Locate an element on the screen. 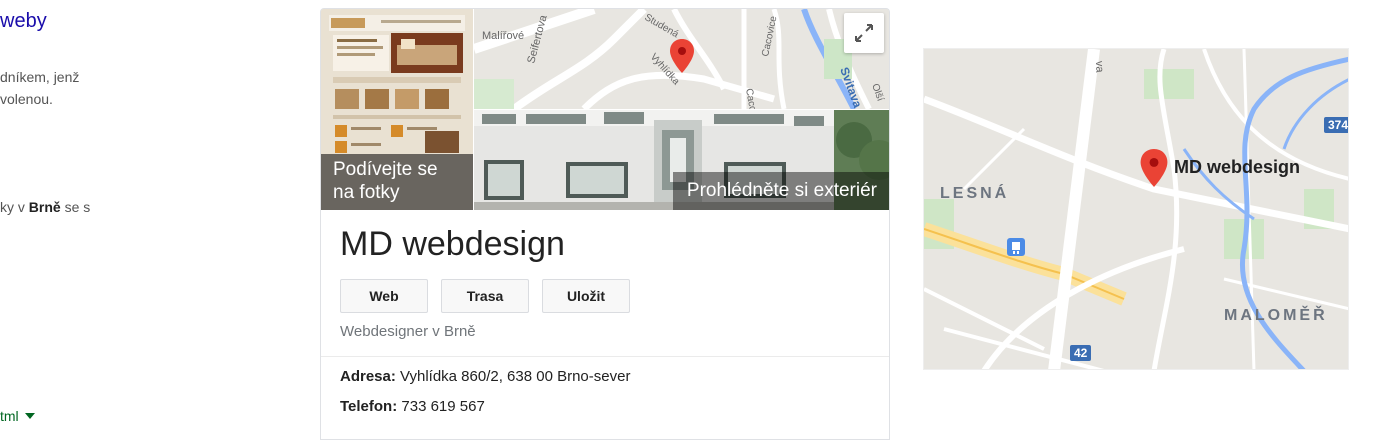 The image size is (1386, 440). svg-text: va is located at coordinates (1099, 67).